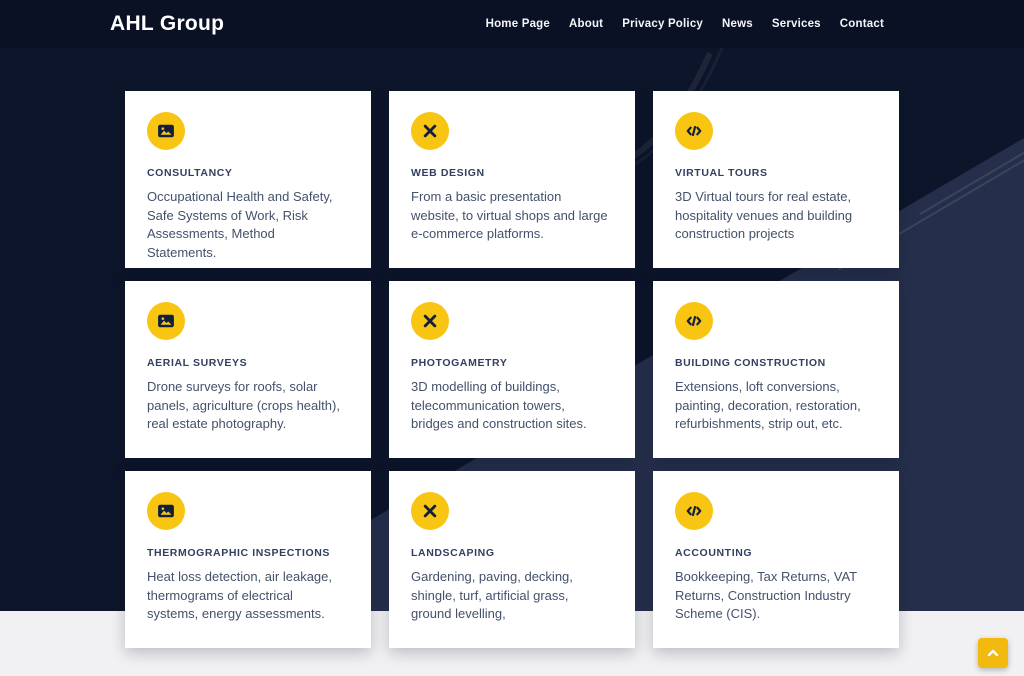 This screenshot has width=1024, height=676. What do you see at coordinates (448, 173) in the screenshot?
I see `service-card-title: WEB DESIGN` at bounding box center [448, 173].